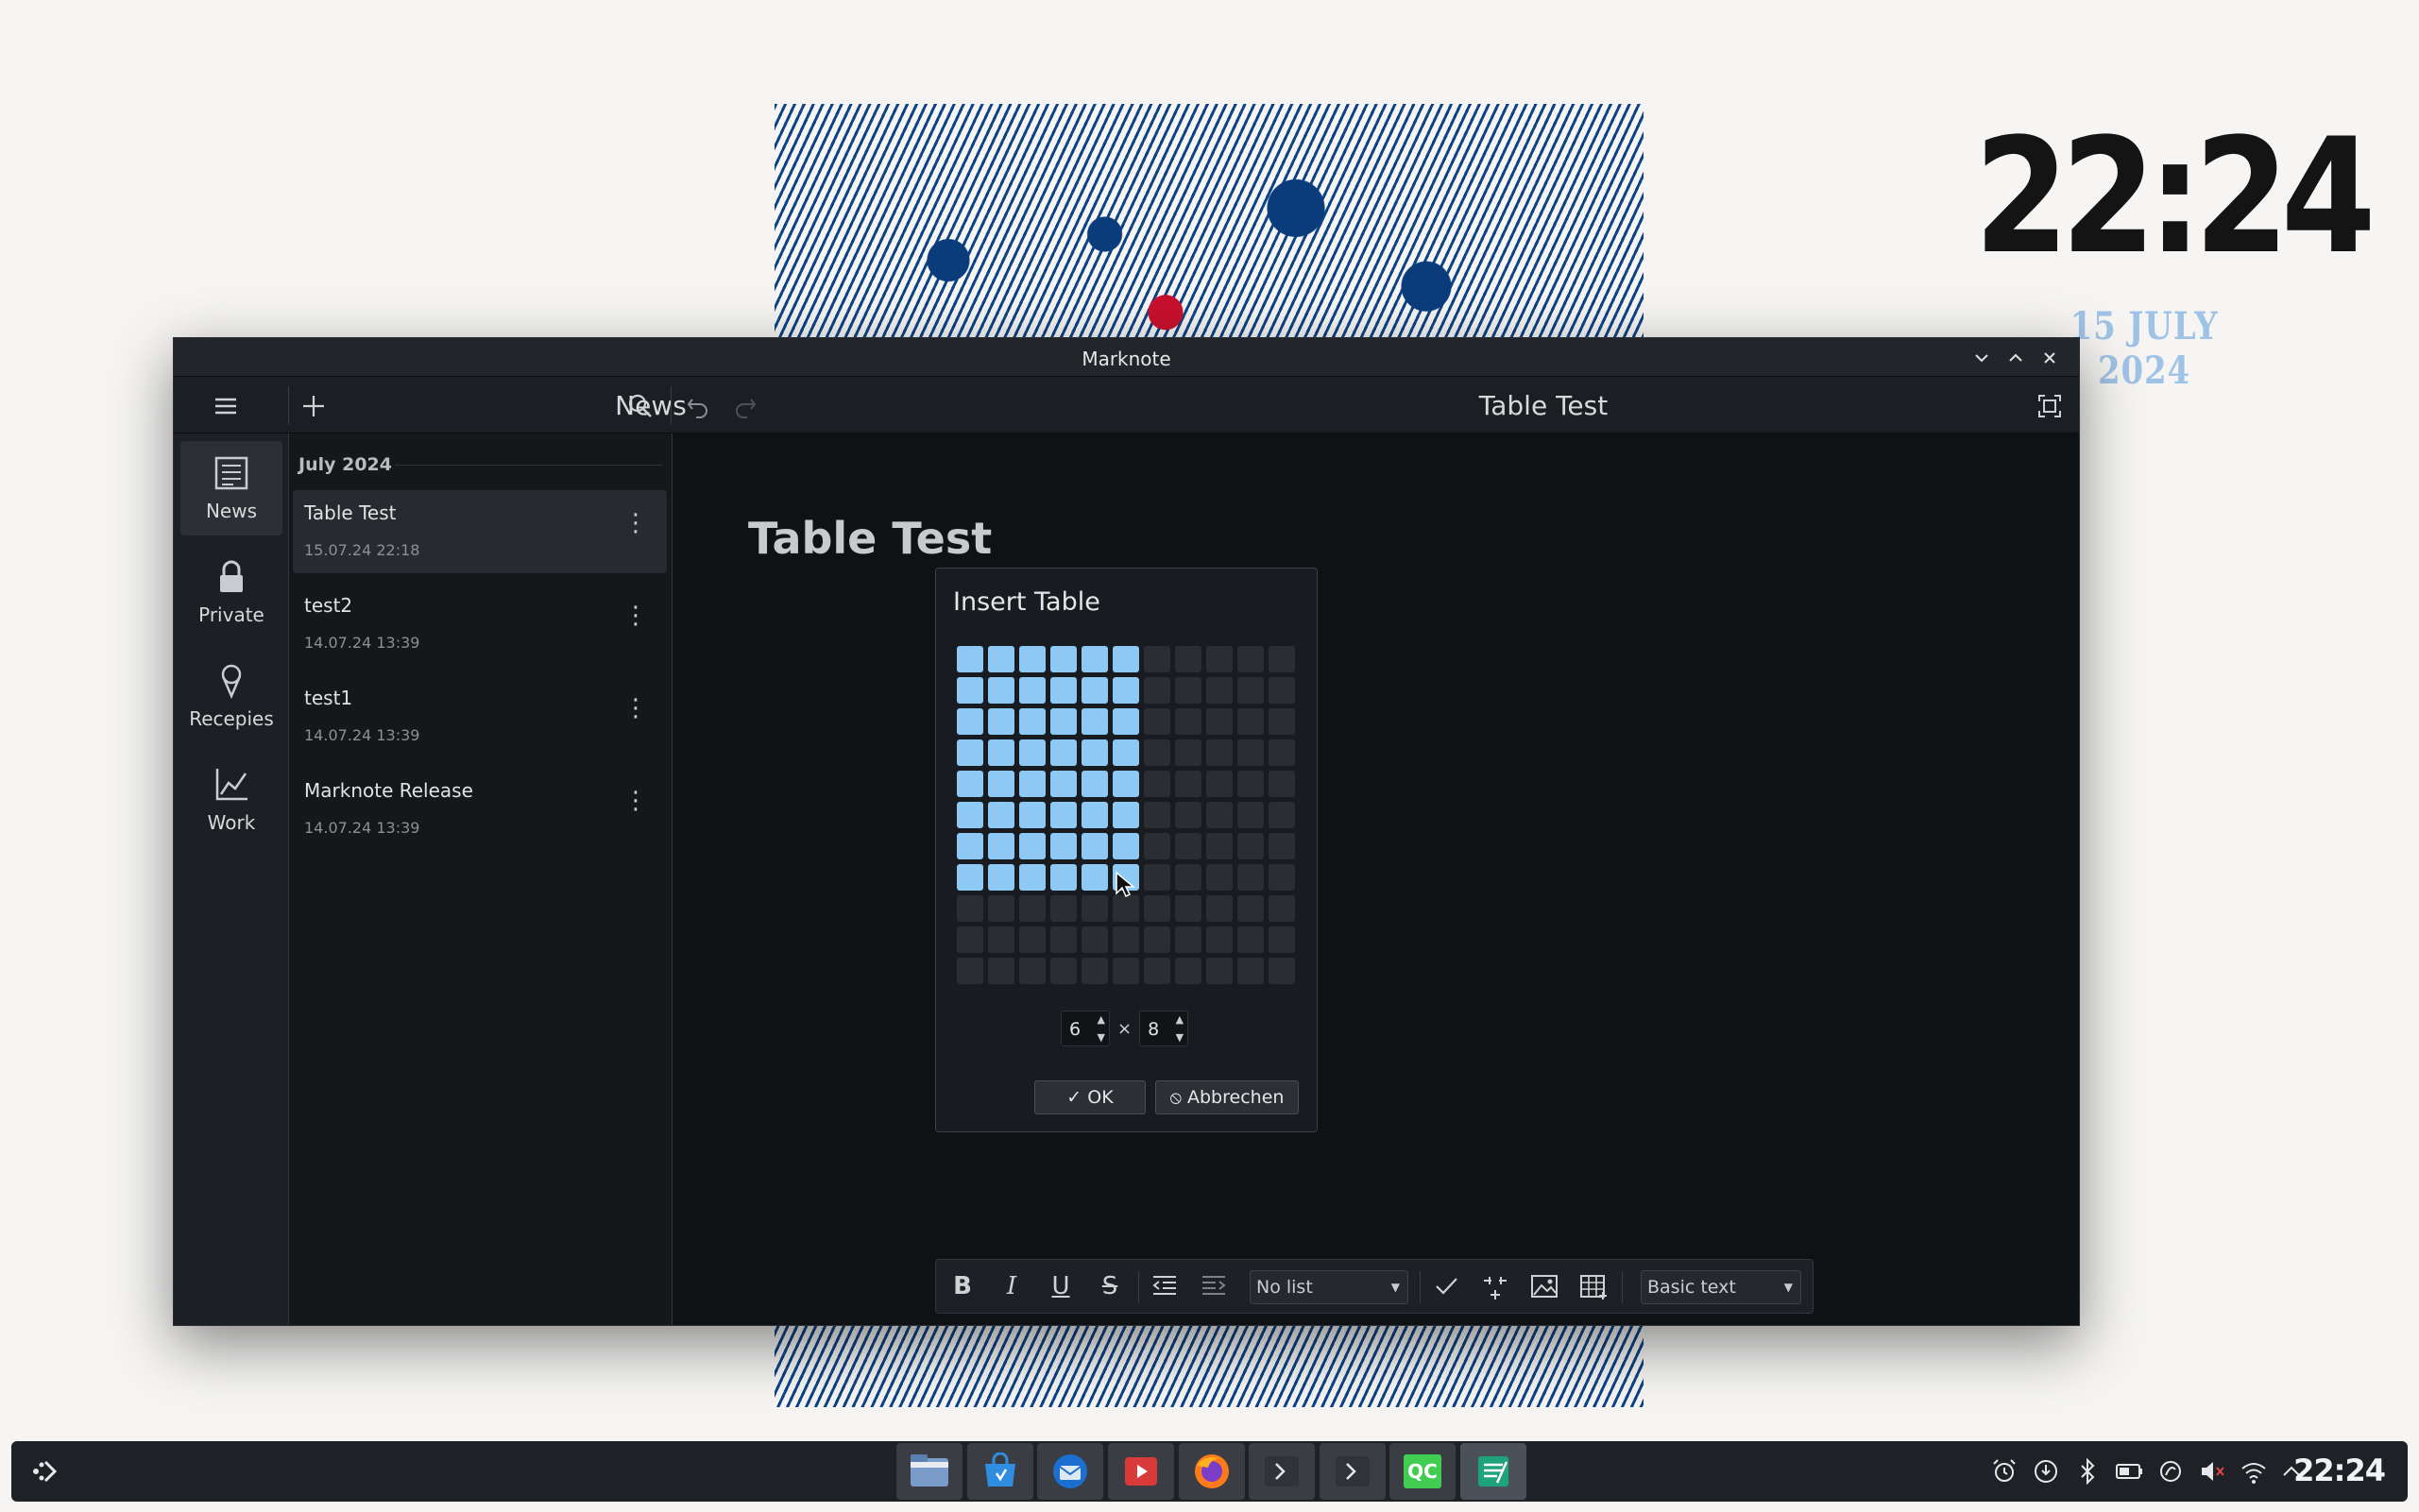  Describe the element at coordinates (2339, 1470) in the screenshot. I see `taskbar-clock: 22:24` at that location.